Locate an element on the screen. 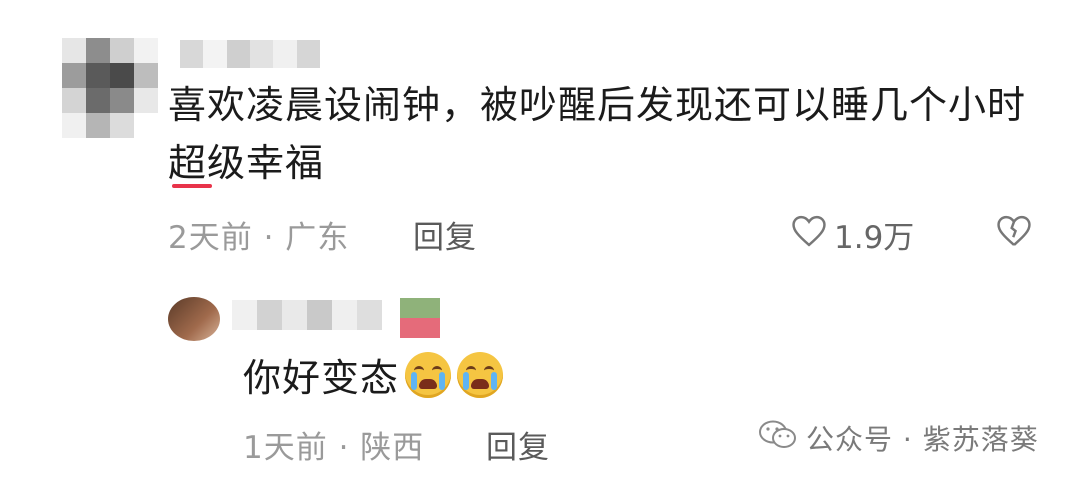  like-count: 1.9万 is located at coordinates (874, 238).